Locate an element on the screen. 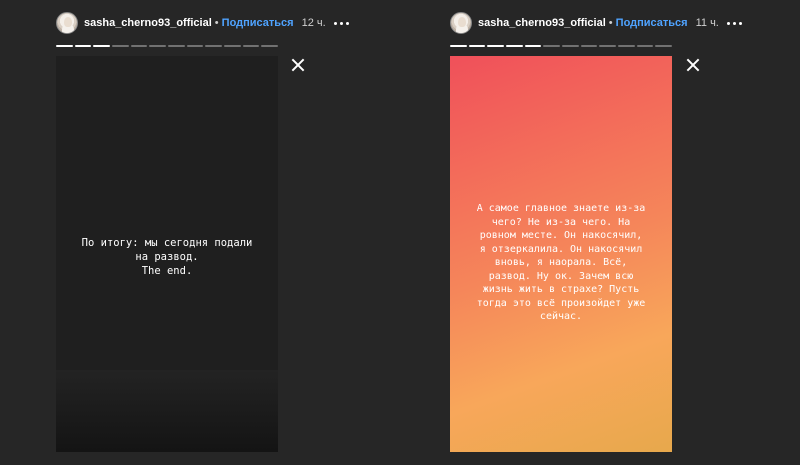 This screenshot has width=800, height=465. video-thumbnail-area is located at coordinates (167, 411).